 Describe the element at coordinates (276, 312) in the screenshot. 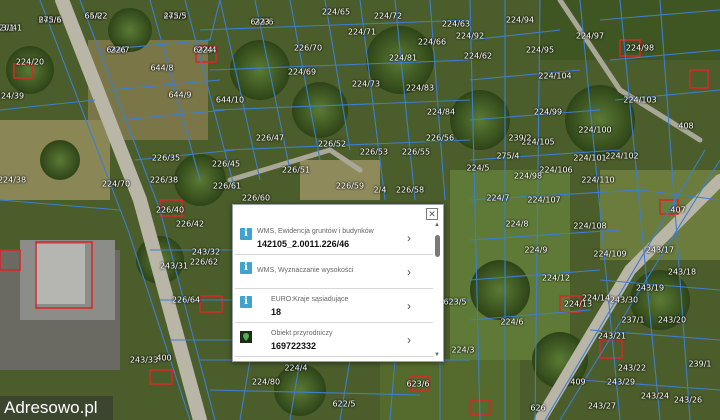

I see `feature-value: 18` at that location.